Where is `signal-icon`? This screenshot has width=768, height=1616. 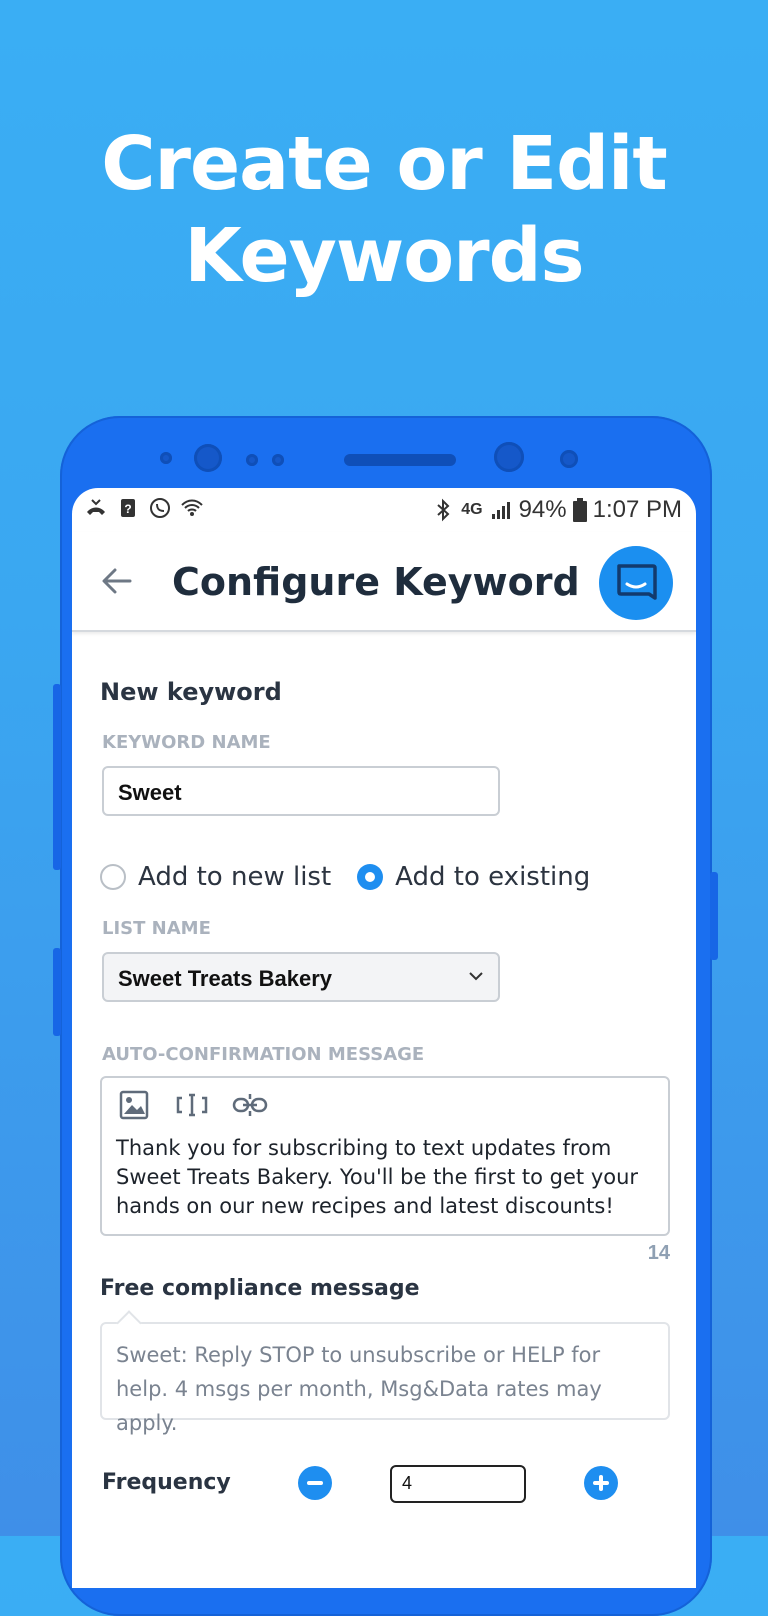
signal-icon is located at coordinates (500, 510).